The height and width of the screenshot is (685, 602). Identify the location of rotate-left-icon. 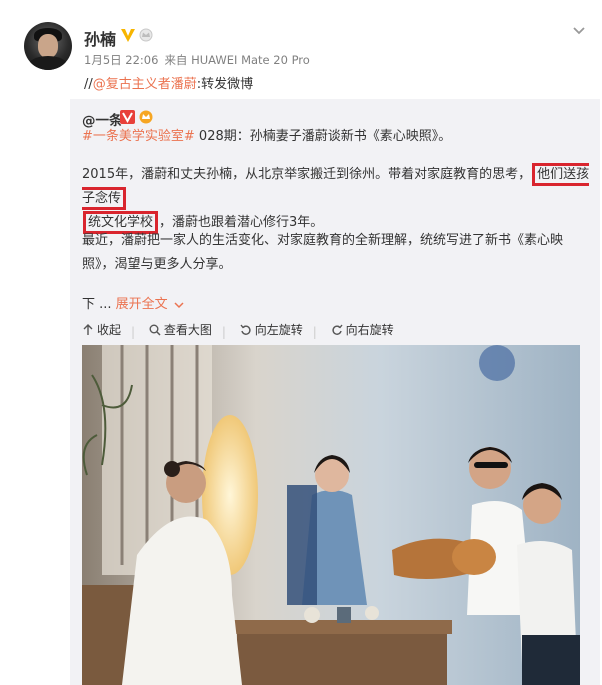
(245, 329).